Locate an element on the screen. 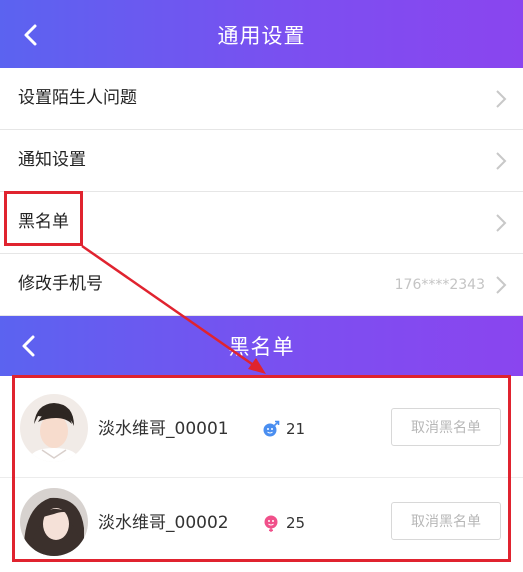 Image resolution: width=523 pixels, height=572 pixels. blacklist-title: 黑名单 is located at coordinates (261, 347).